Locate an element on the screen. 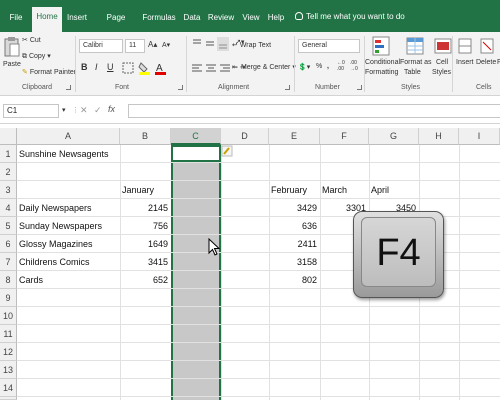 The width and height of the screenshot is (500, 400). column-header-d: D is located at coordinates (245, 136).